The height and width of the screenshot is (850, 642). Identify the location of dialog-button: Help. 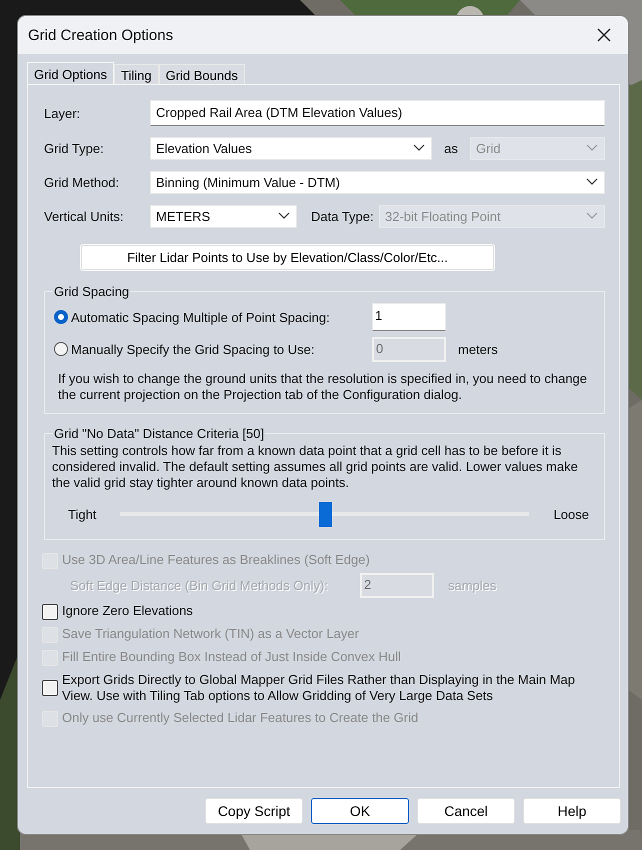
(572, 811).